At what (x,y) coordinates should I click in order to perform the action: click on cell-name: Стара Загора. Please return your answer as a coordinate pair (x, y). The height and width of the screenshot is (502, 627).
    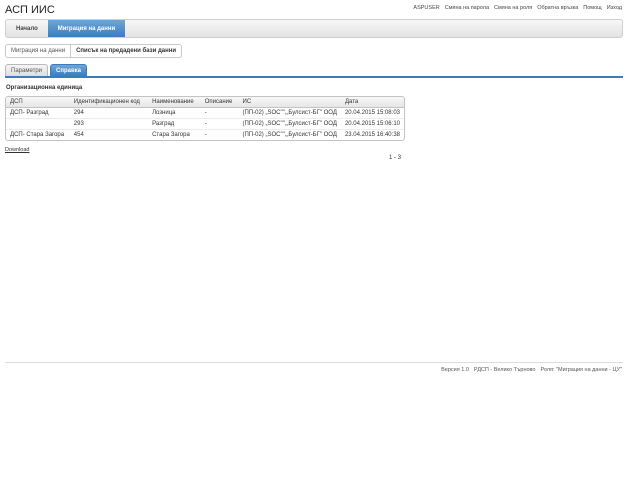
    Looking at the image, I should click on (174, 134).